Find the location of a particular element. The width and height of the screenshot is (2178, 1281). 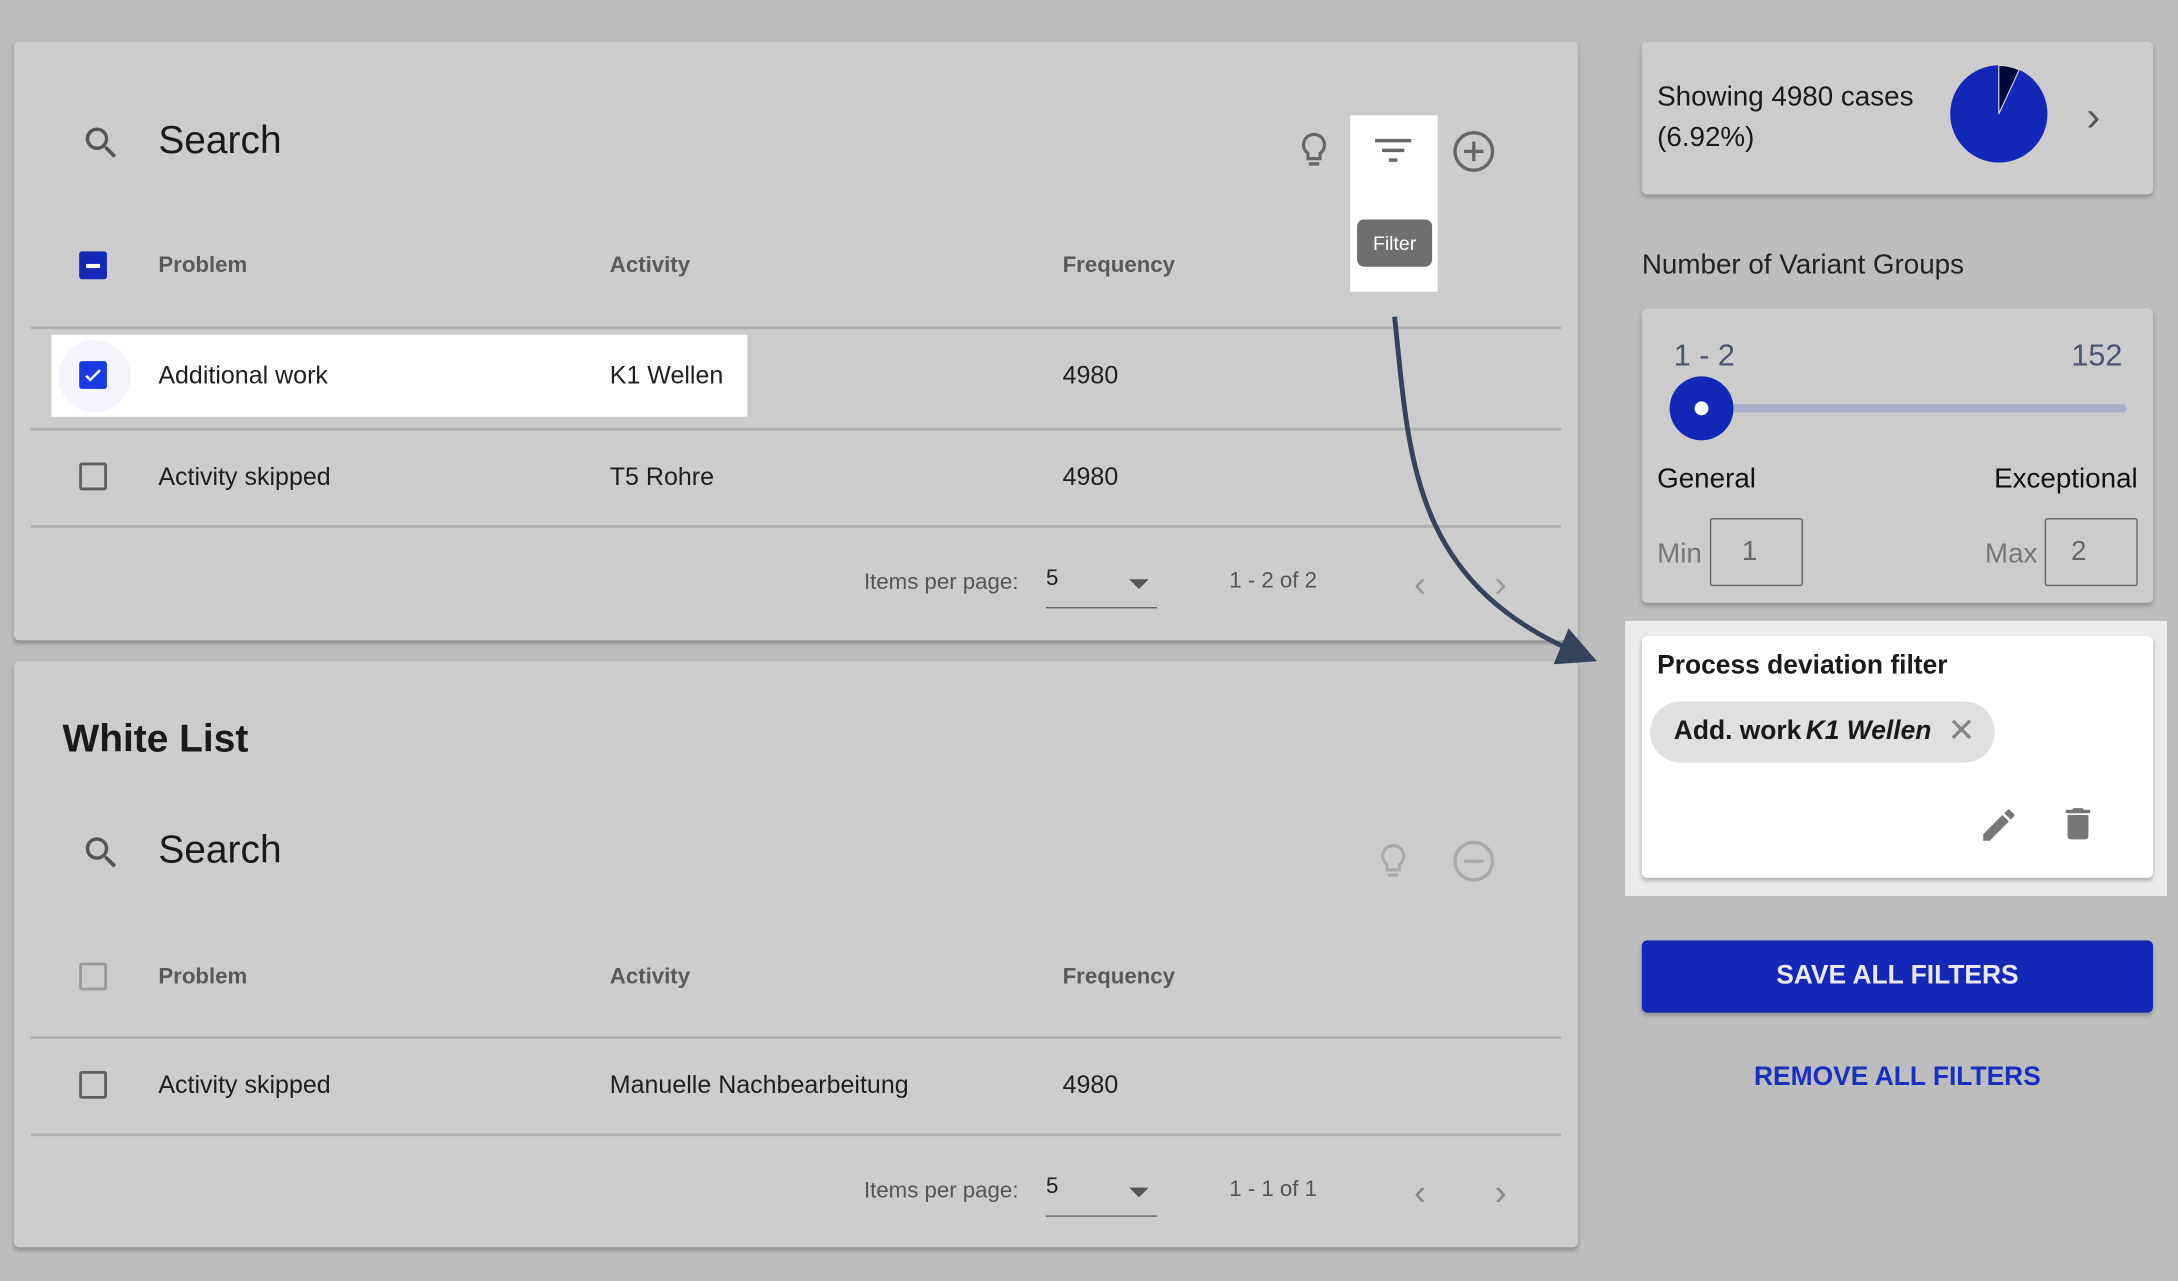

min-input: 1 is located at coordinates (1756, 552).